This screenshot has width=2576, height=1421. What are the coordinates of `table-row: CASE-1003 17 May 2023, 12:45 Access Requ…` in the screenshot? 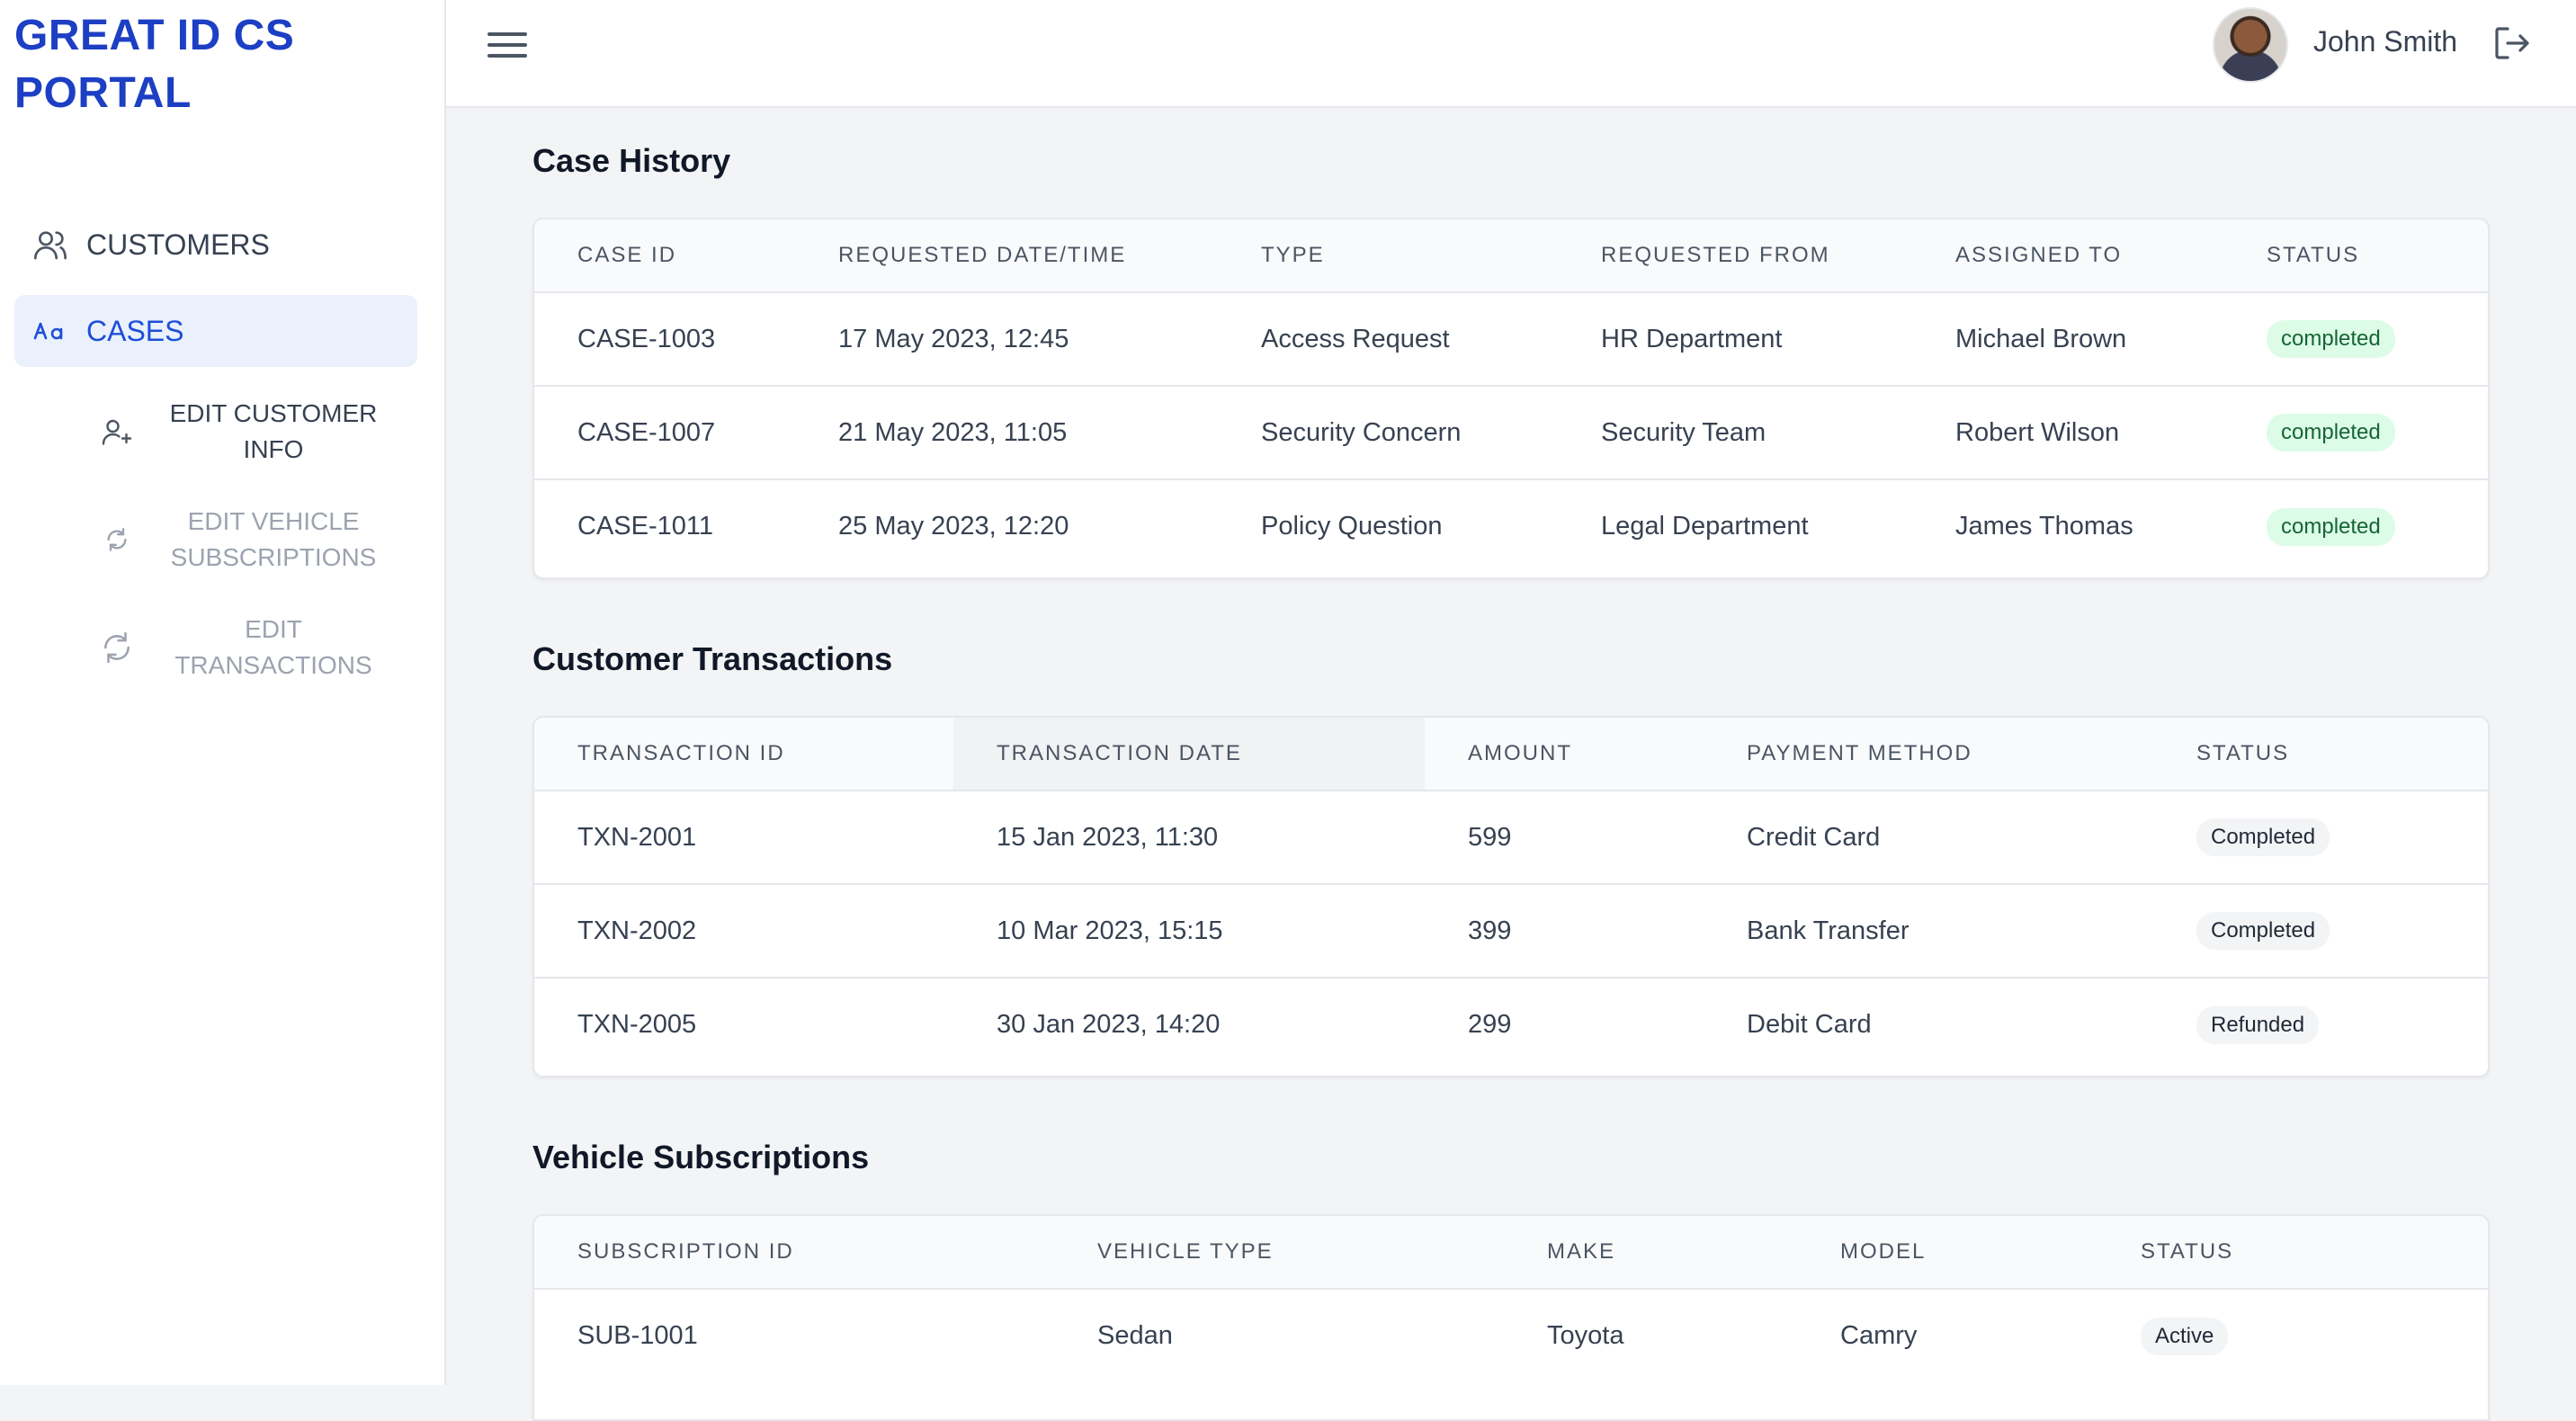 It's located at (1511, 340).